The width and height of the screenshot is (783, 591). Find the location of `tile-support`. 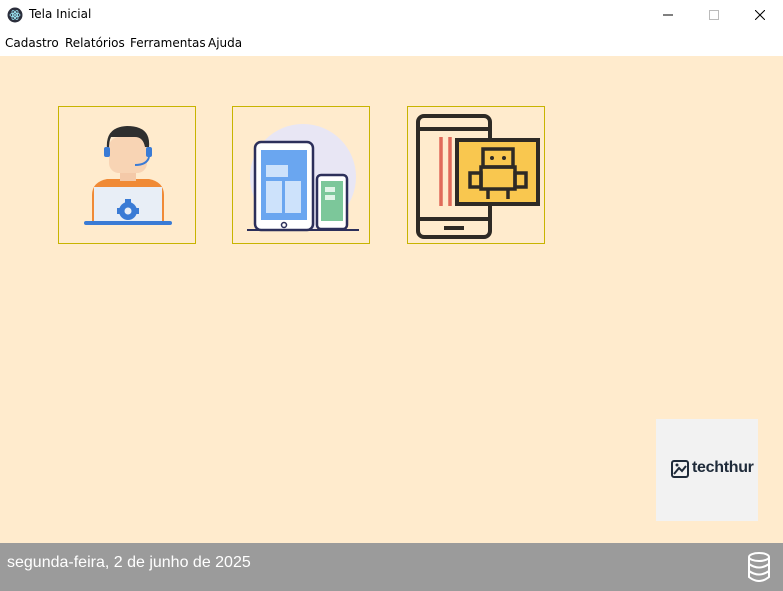

tile-support is located at coordinates (127, 175).